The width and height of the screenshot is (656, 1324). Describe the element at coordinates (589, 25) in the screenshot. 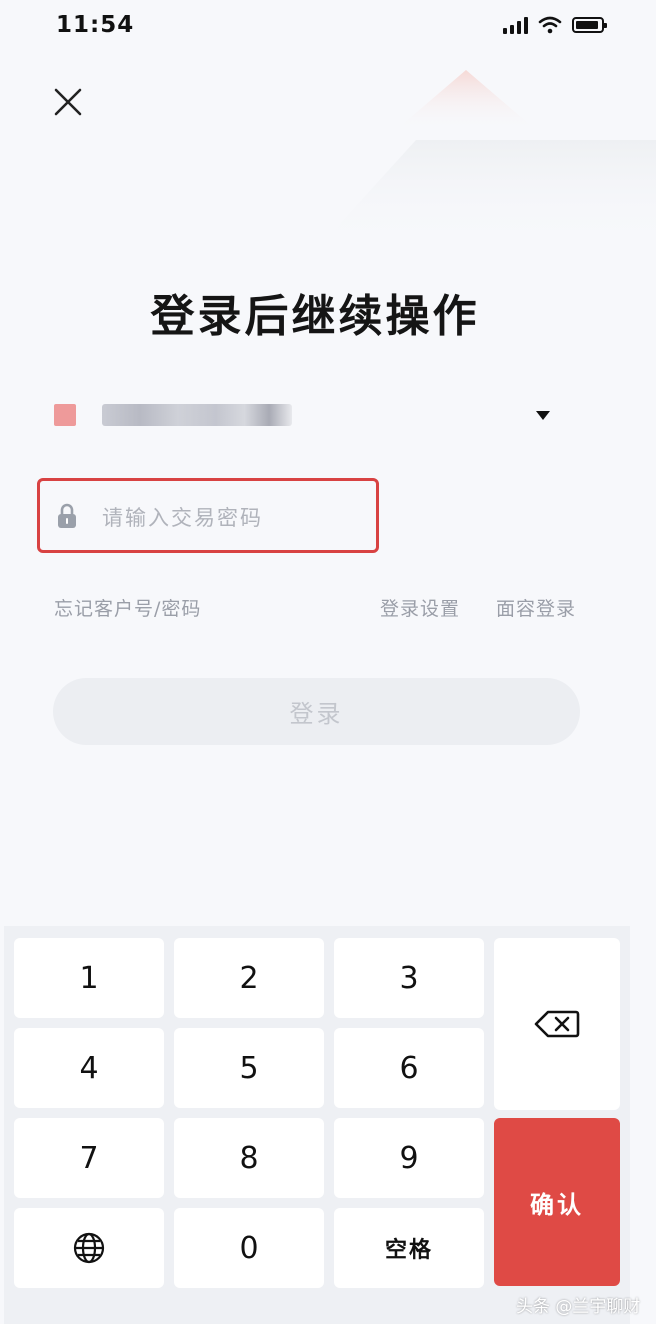

I see `battery-icon` at that location.